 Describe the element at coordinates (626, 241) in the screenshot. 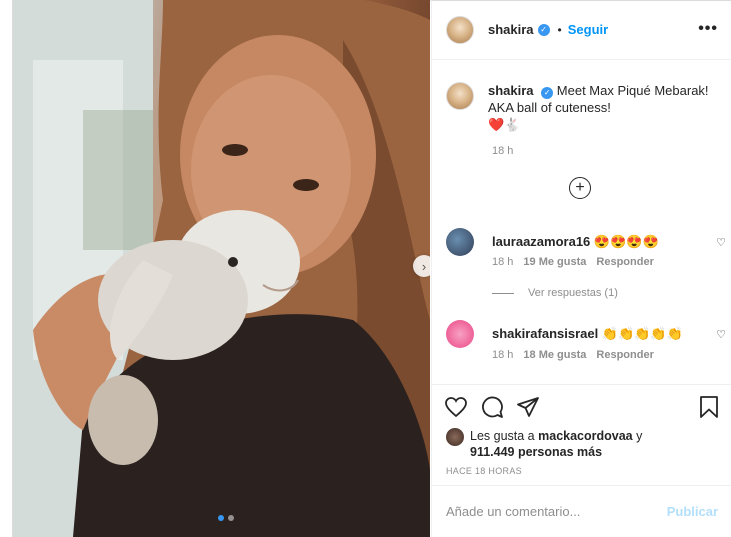

I see `comment-body: 😍😍😍😍` at that location.